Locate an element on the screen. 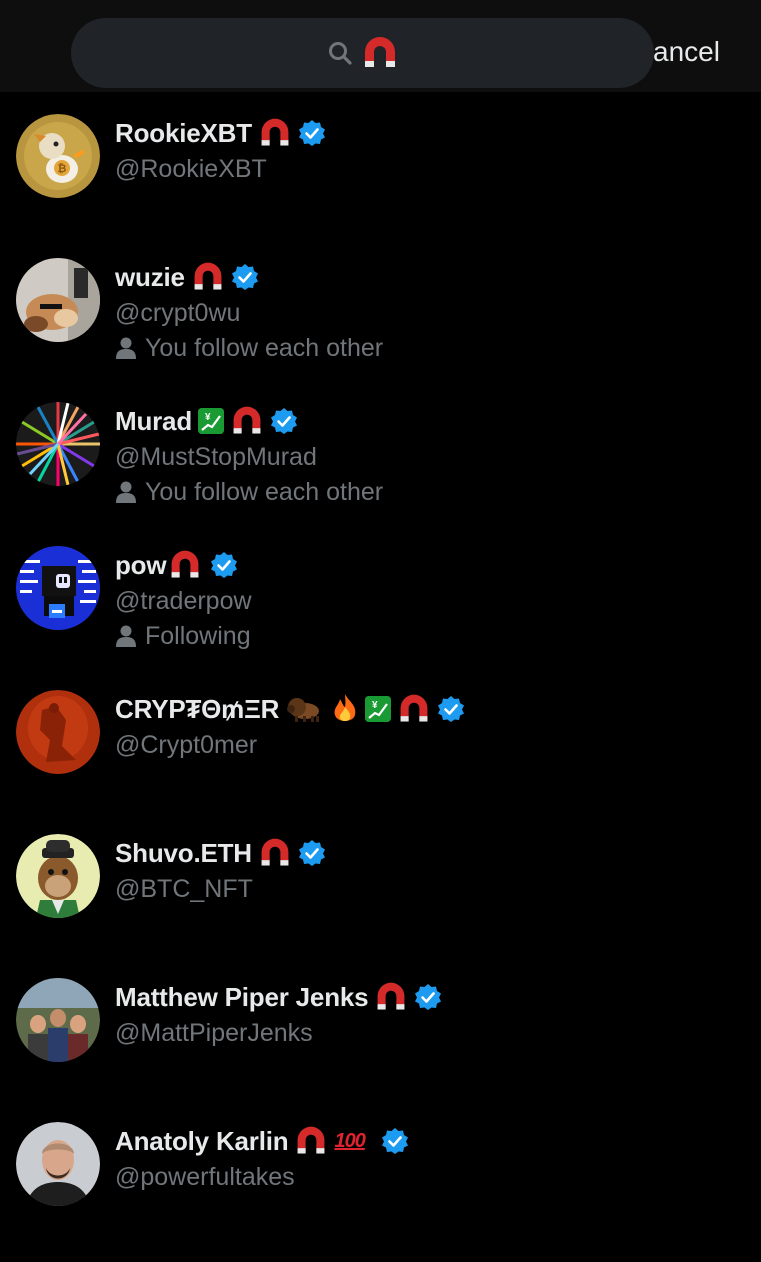  user-row-anatoly-karlin: Anatoly Karlin 100 @powerfultakes is located at coordinates (380, 1192).